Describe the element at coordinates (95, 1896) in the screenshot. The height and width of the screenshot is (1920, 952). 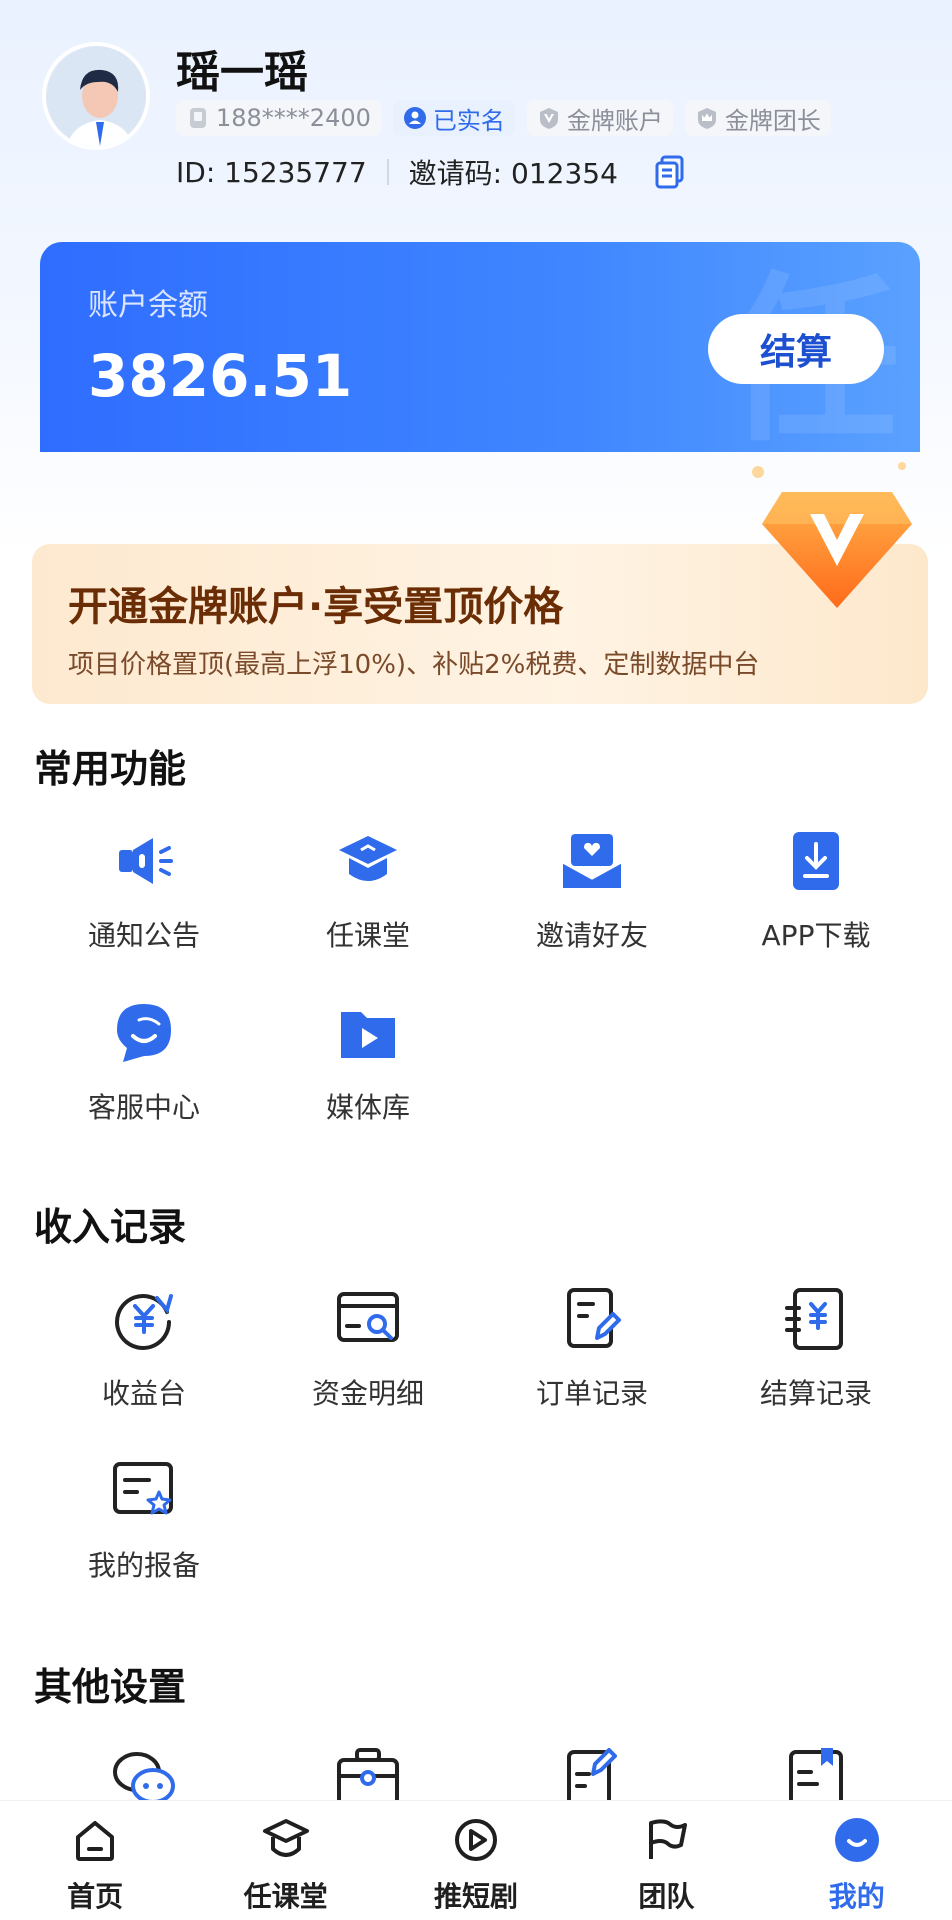
I see `nav-label: 首页` at that location.